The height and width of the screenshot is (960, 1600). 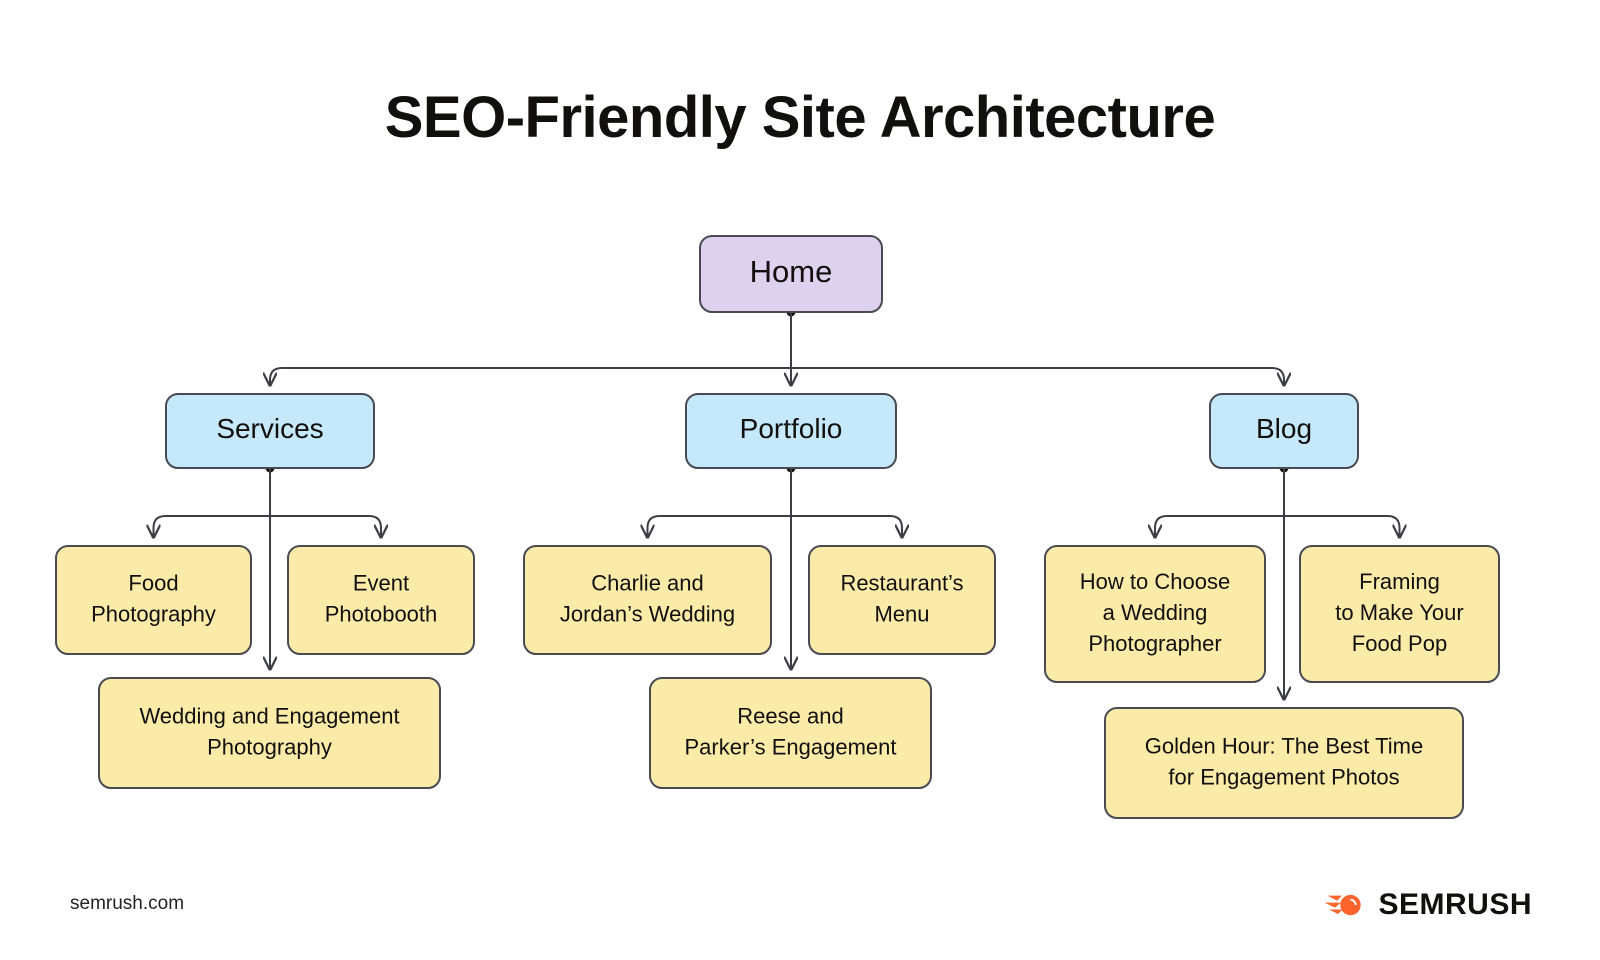 What do you see at coordinates (1284, 428) in the screenshot?
I see `node-label: Blog` at bounding box center [1284, 428].